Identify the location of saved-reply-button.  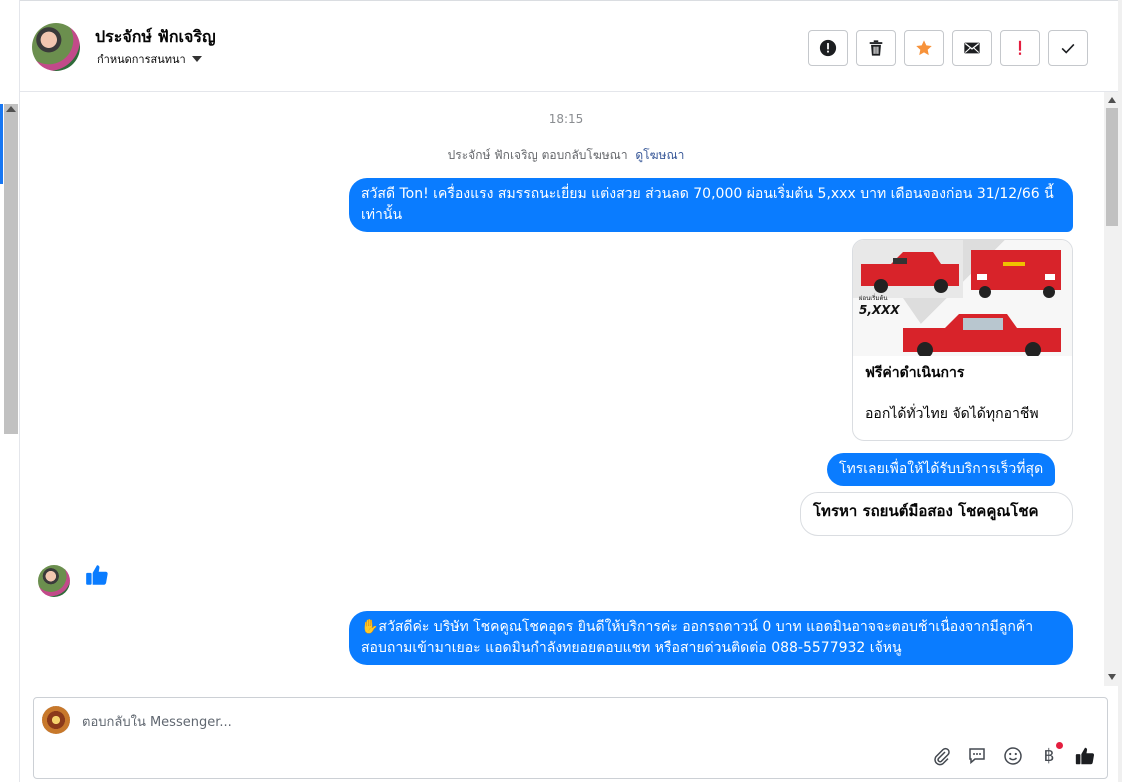
(977, 756).